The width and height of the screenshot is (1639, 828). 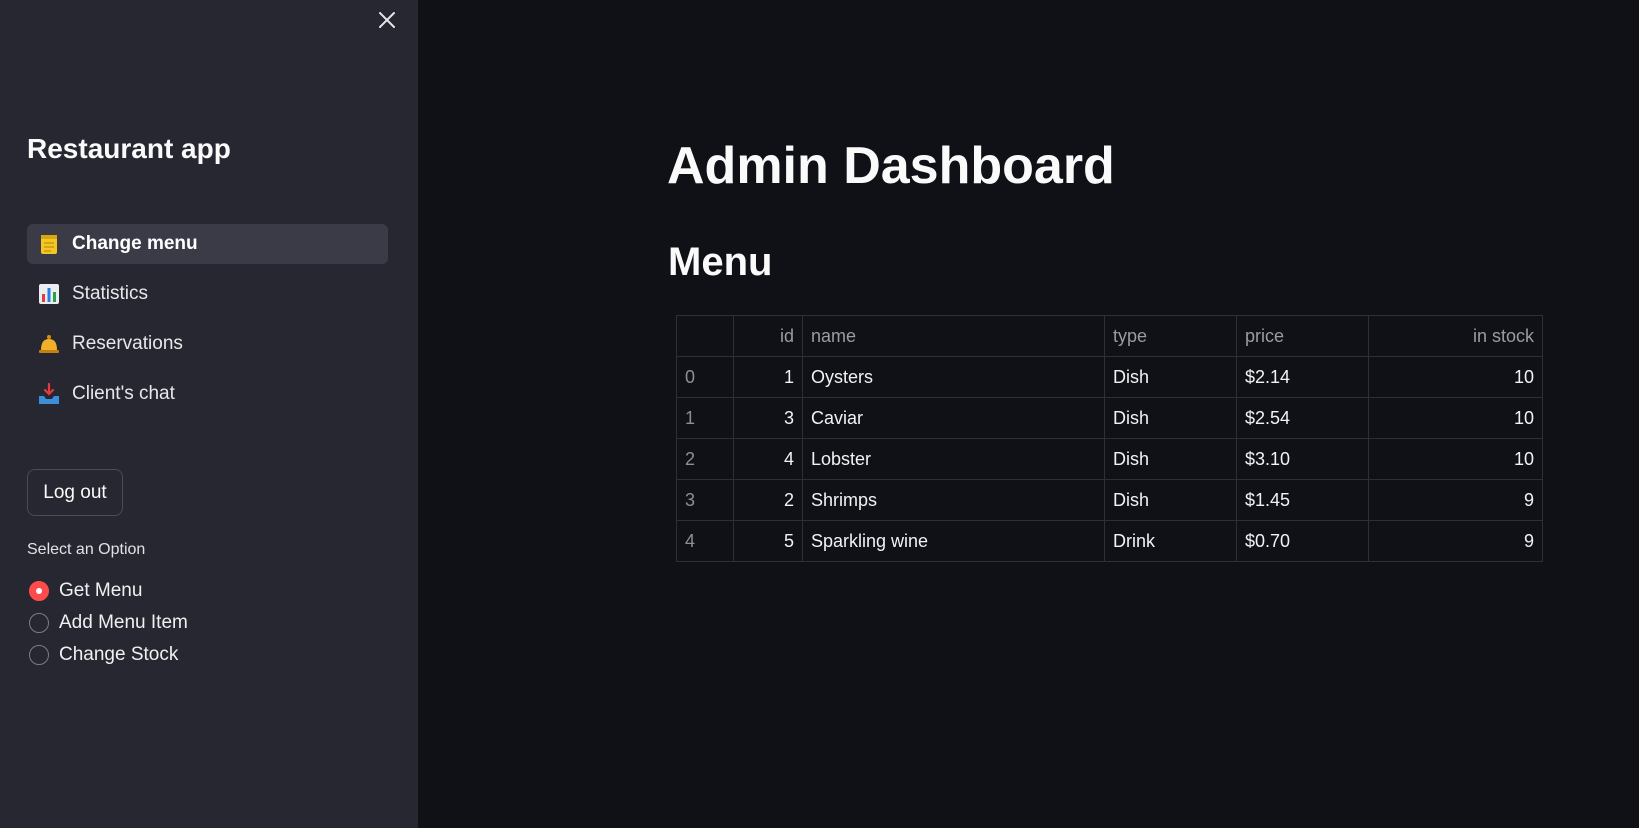 I want to click on header-in-stock: in stock, so click(x=1455, y=336).